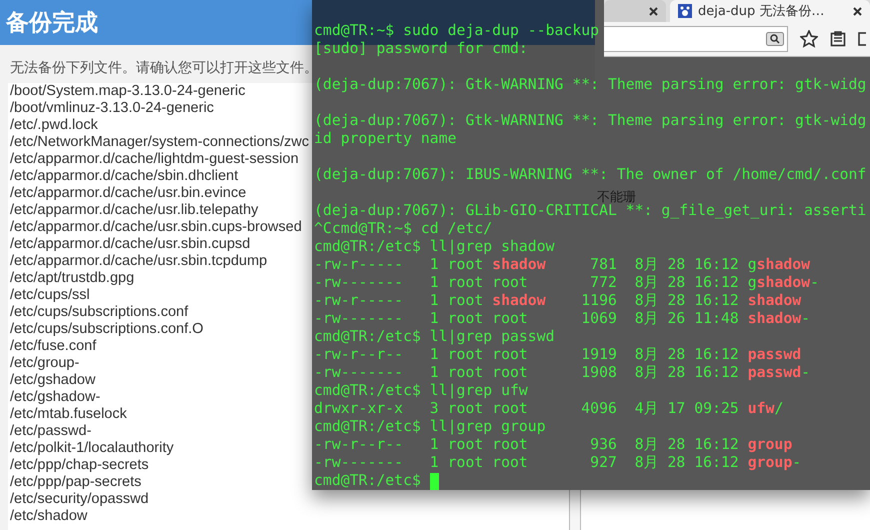 The height and width of the screenshot is (530, 870). What do you see at coordinates (127, 193) in the screenshot?
I see `file-path: /etc/apparmor.d/cache/usr.bin.evince` at bounding box center [127, 193].